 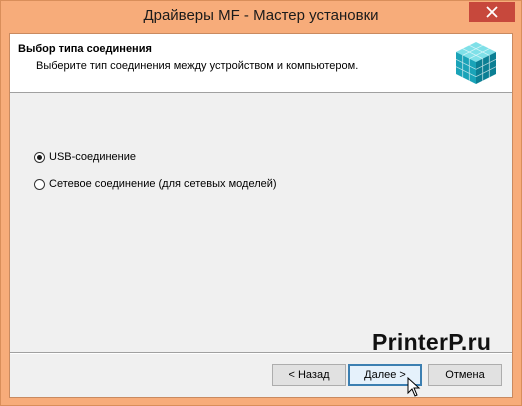 I want to click on cancel-button: Отмена, so click(x=465, y=375).